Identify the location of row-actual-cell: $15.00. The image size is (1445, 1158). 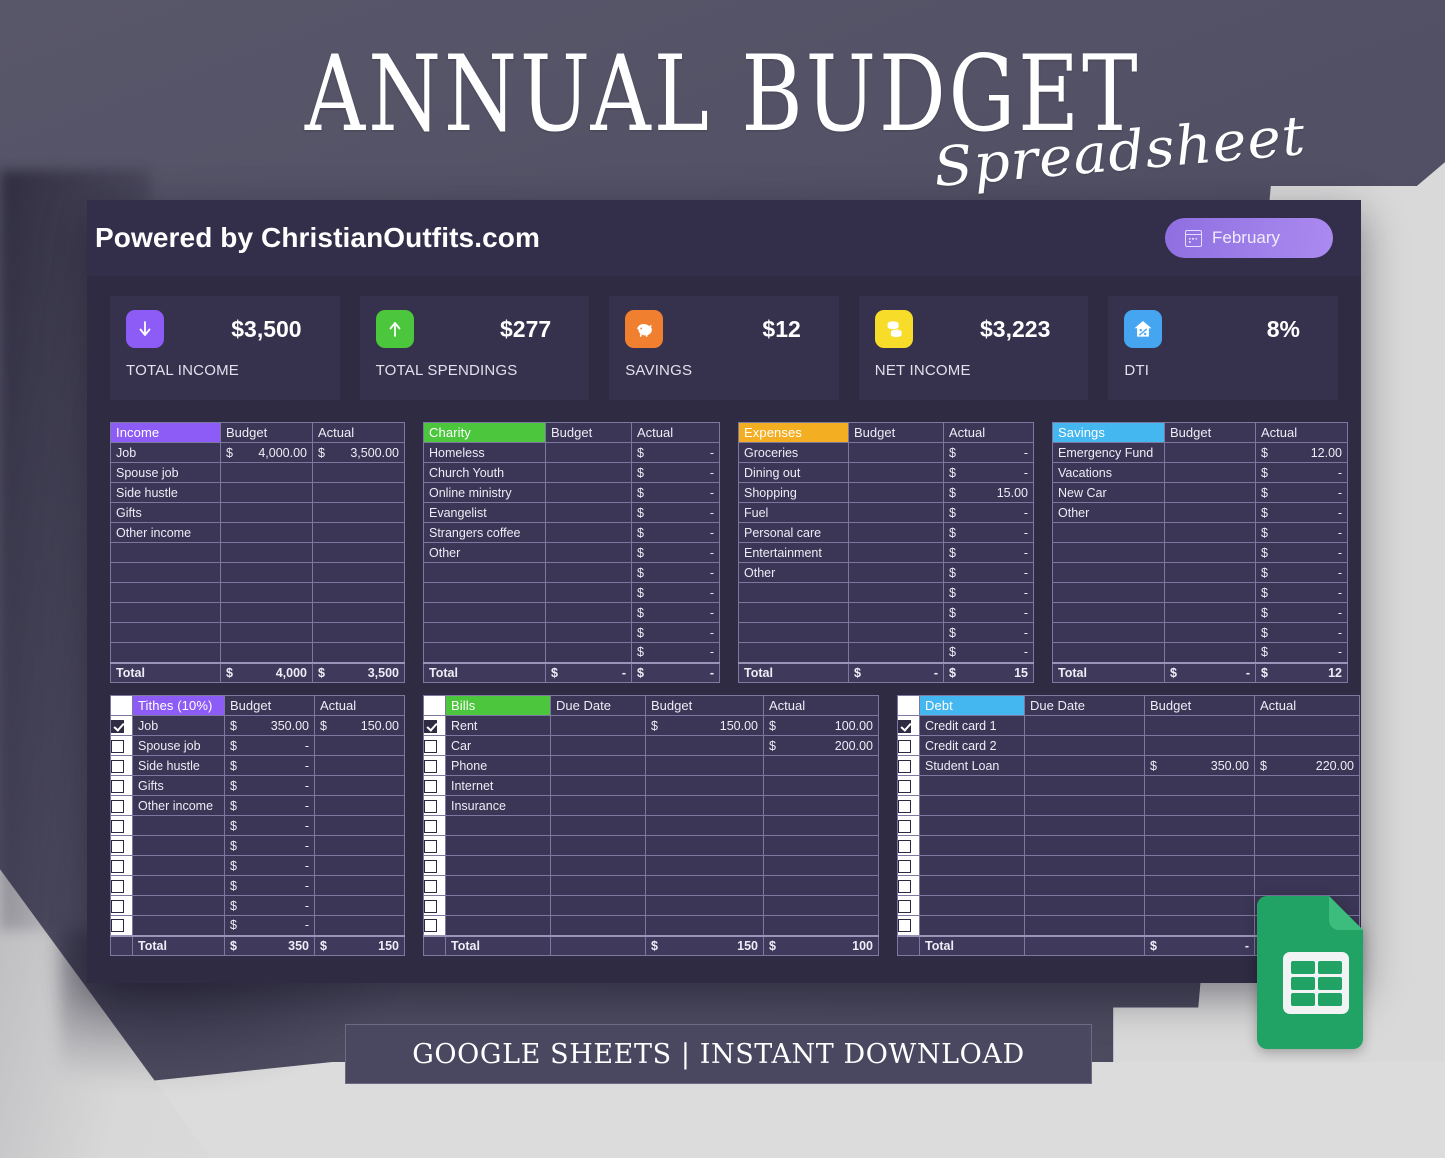
(988, 492).